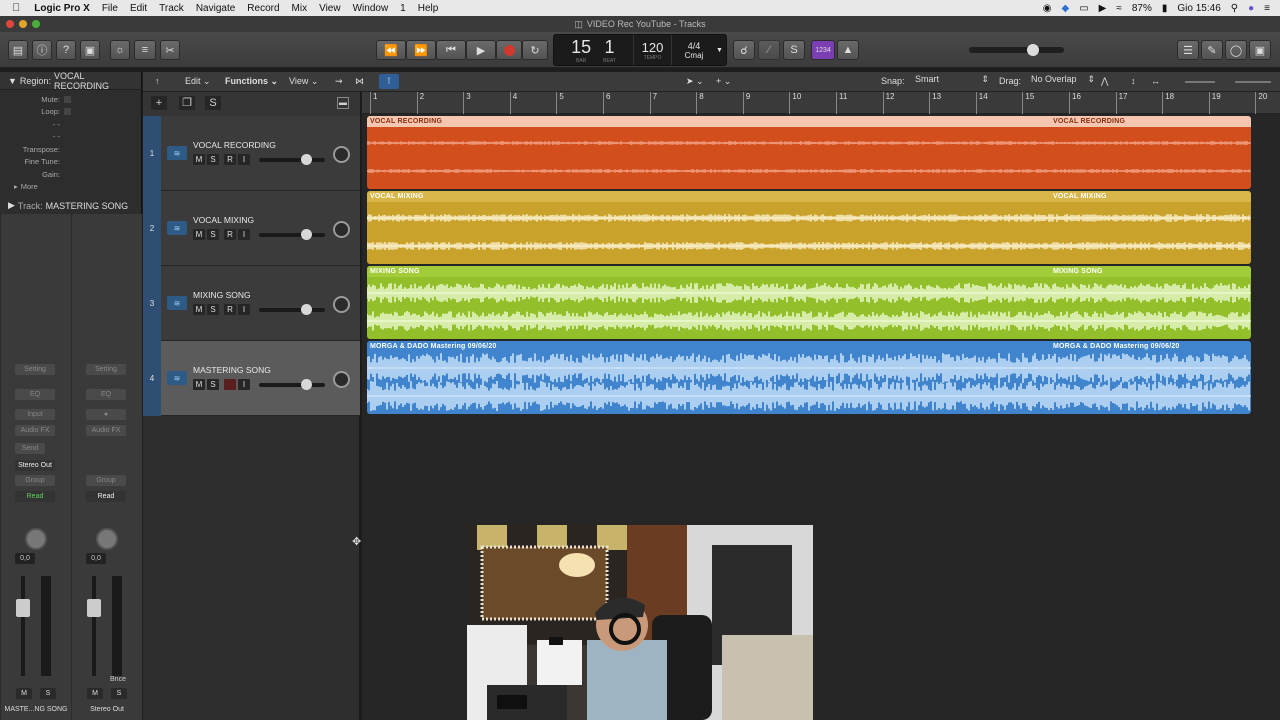 The image size is (1280, 720). Describe the element at coordinates (187, 103) in the screenshot. I see `duplicate-track-button: ❐` at that location.